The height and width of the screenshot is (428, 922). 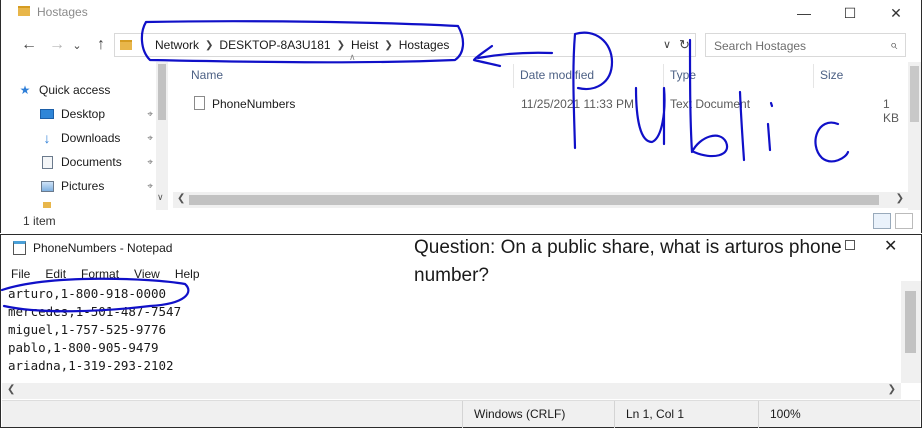 What do you see at coordinates (904, 221) in the screenshot?
I see `large-icons-view-icon` at bounding box center [904, 221].